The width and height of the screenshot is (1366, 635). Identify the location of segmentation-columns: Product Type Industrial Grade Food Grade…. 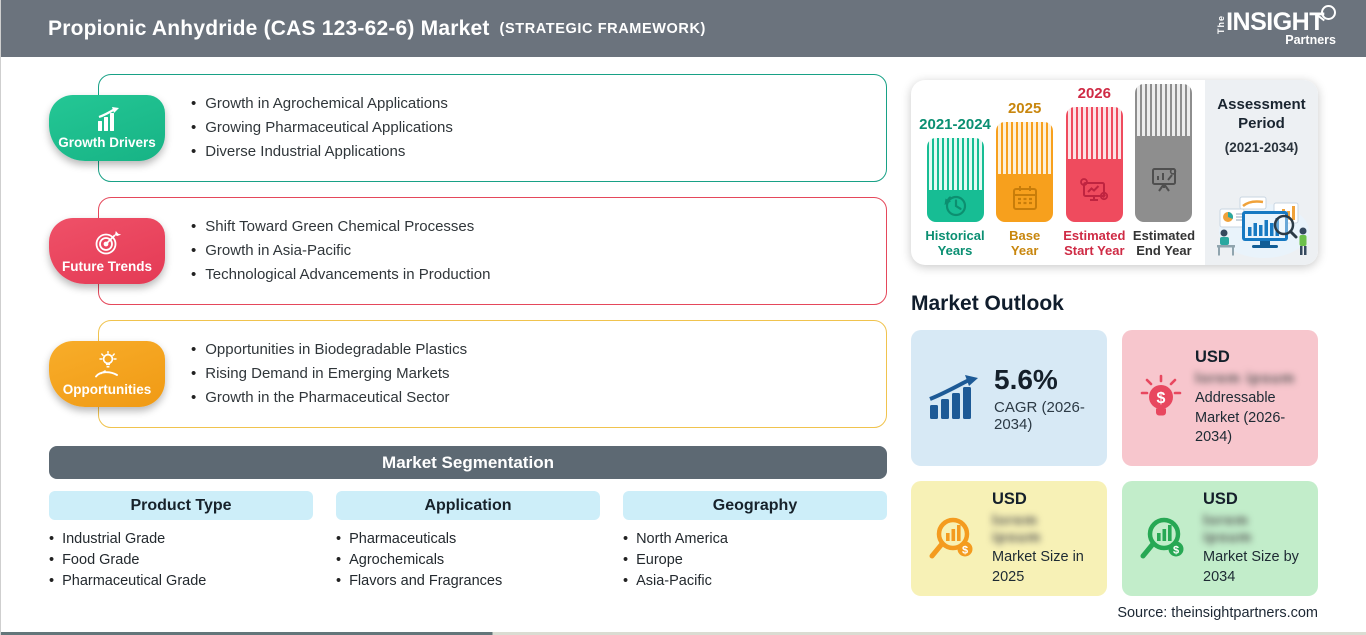
(468, 542).